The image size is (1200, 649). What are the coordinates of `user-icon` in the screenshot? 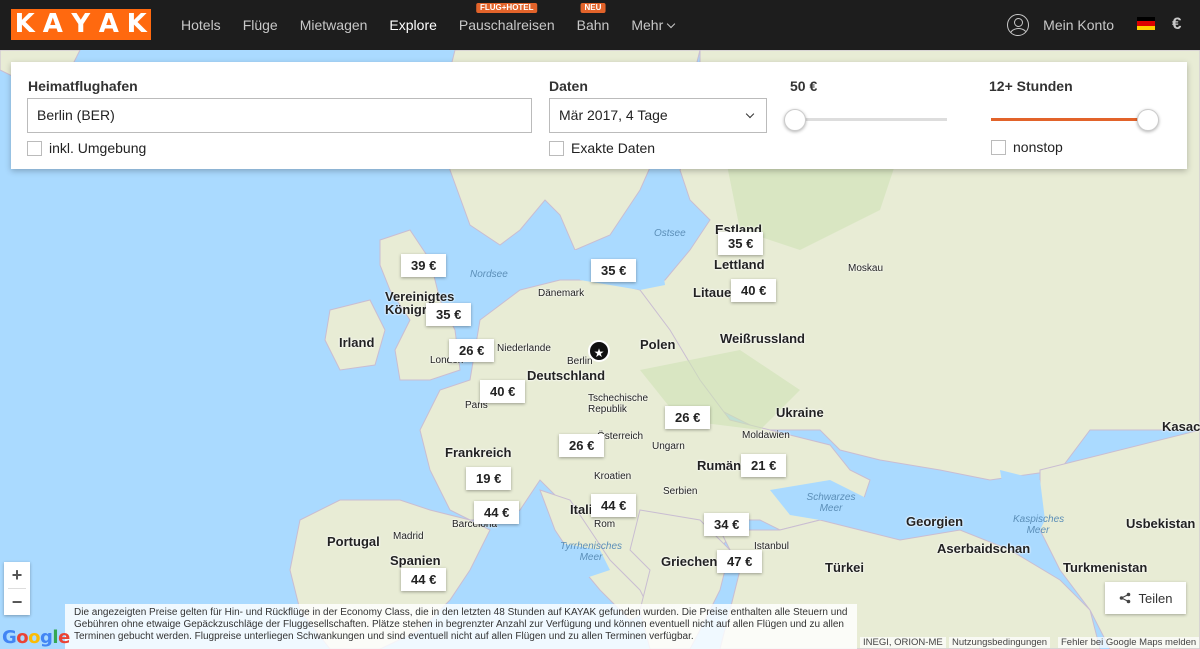 It's located at (1018, 25).